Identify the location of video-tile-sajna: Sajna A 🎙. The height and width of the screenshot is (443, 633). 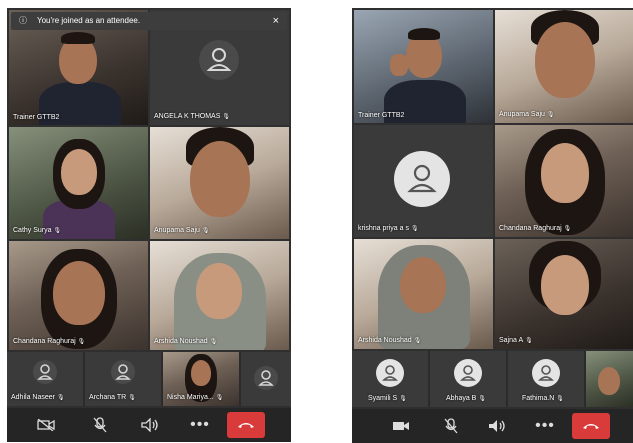
(564, 294).